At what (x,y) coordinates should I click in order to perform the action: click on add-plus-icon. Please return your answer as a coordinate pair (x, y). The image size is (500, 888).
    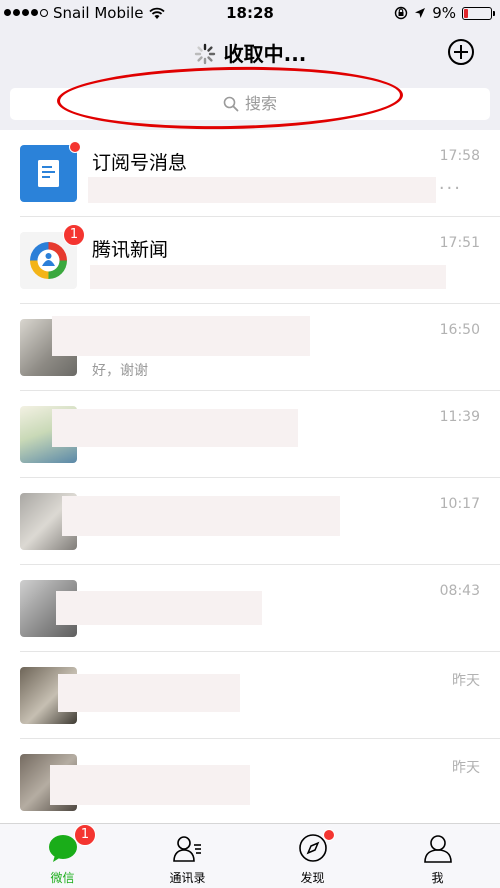
    Looking at the image, I should click on (461, 52).